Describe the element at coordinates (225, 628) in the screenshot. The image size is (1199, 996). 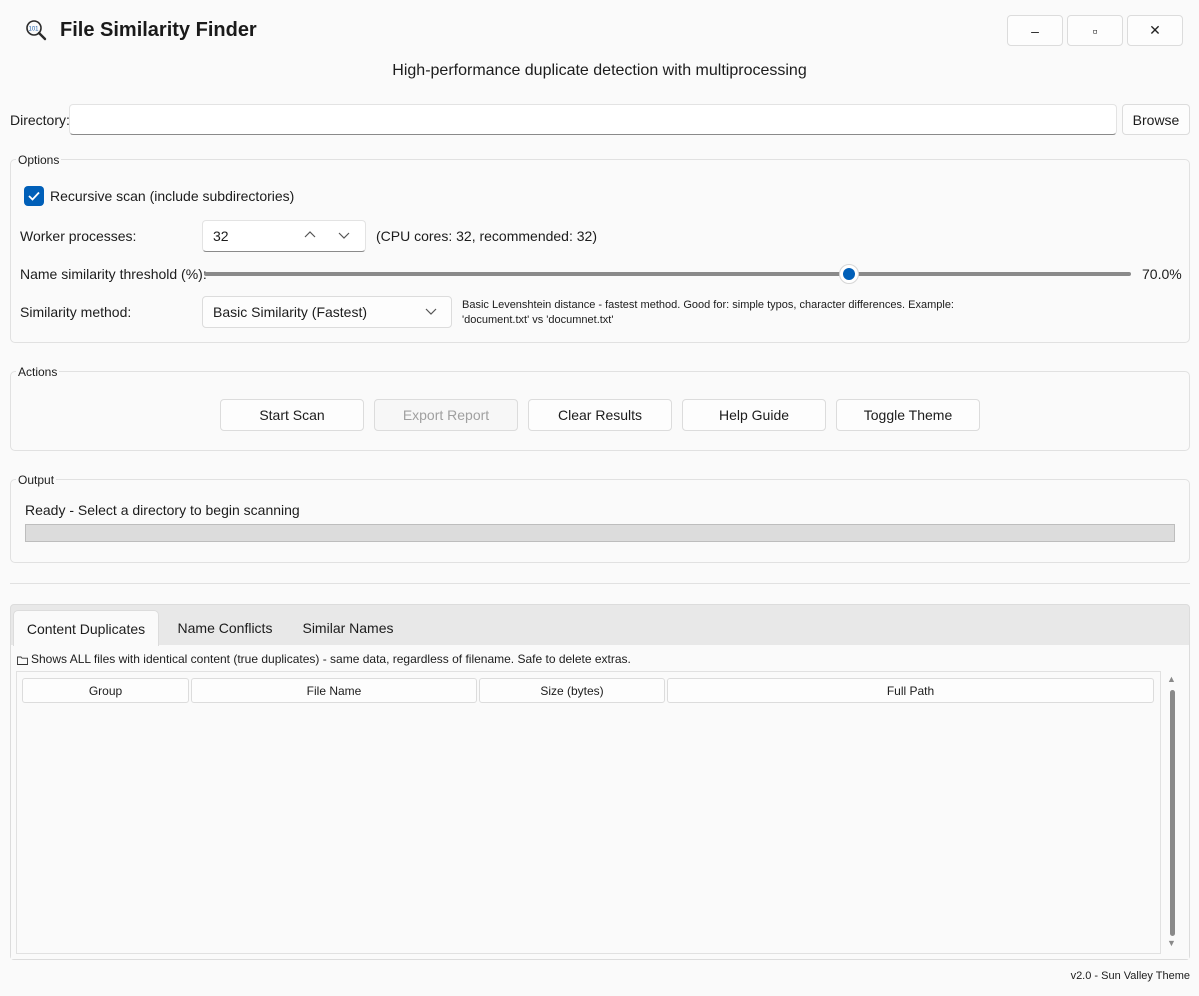
I see `tab-name-conflicts: Name Conflicts` at that location.